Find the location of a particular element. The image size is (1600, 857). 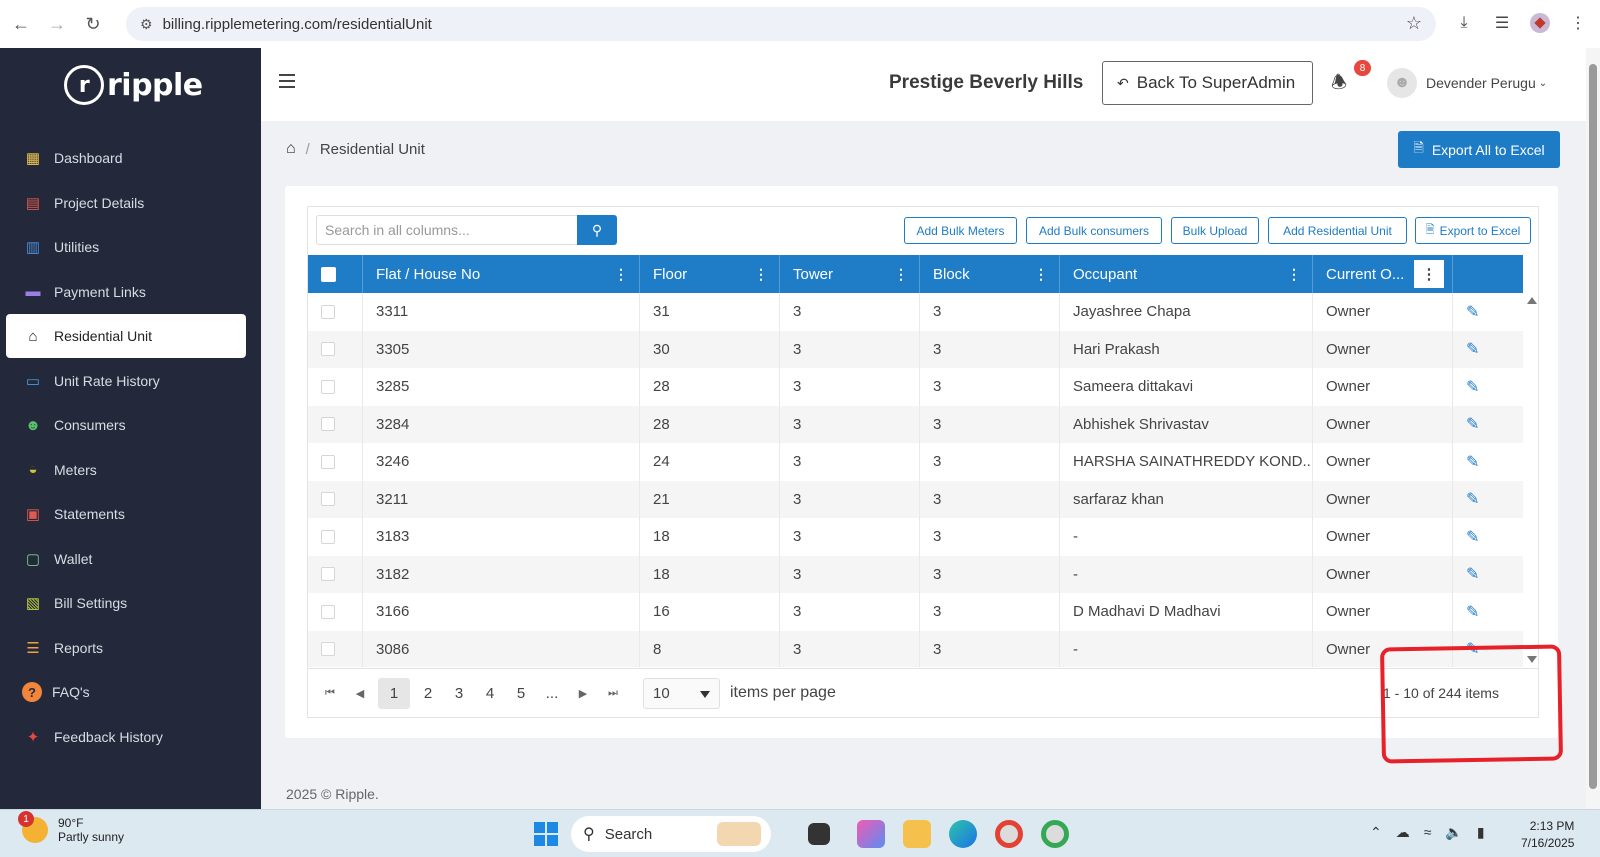

table-row: 3305 30 3 3 Hari Prakash Owner ✎ is located at coordinates (915, 349).